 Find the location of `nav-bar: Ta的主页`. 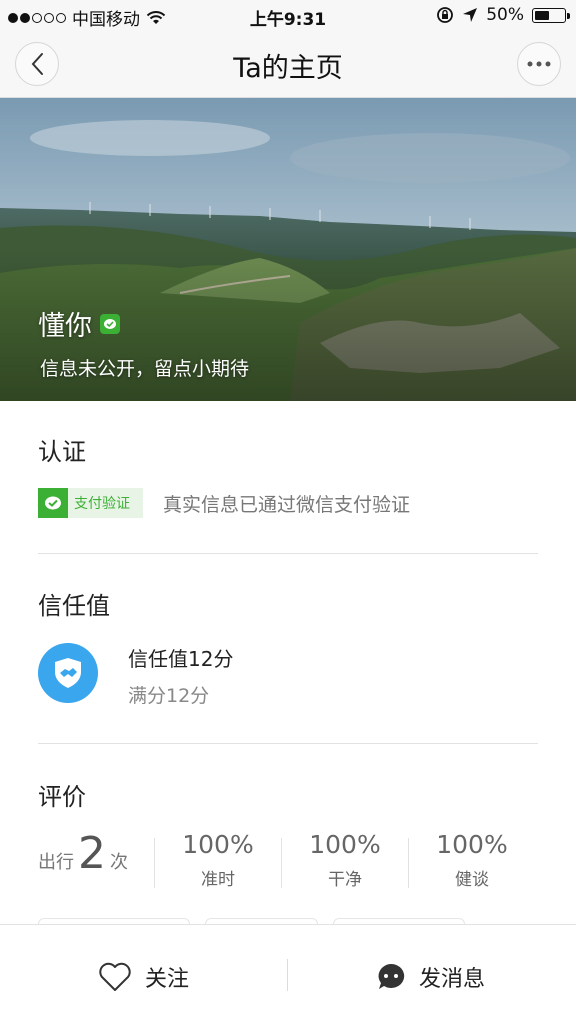

nav-bar: Ta的主页 is located at coordinates (288, 65).